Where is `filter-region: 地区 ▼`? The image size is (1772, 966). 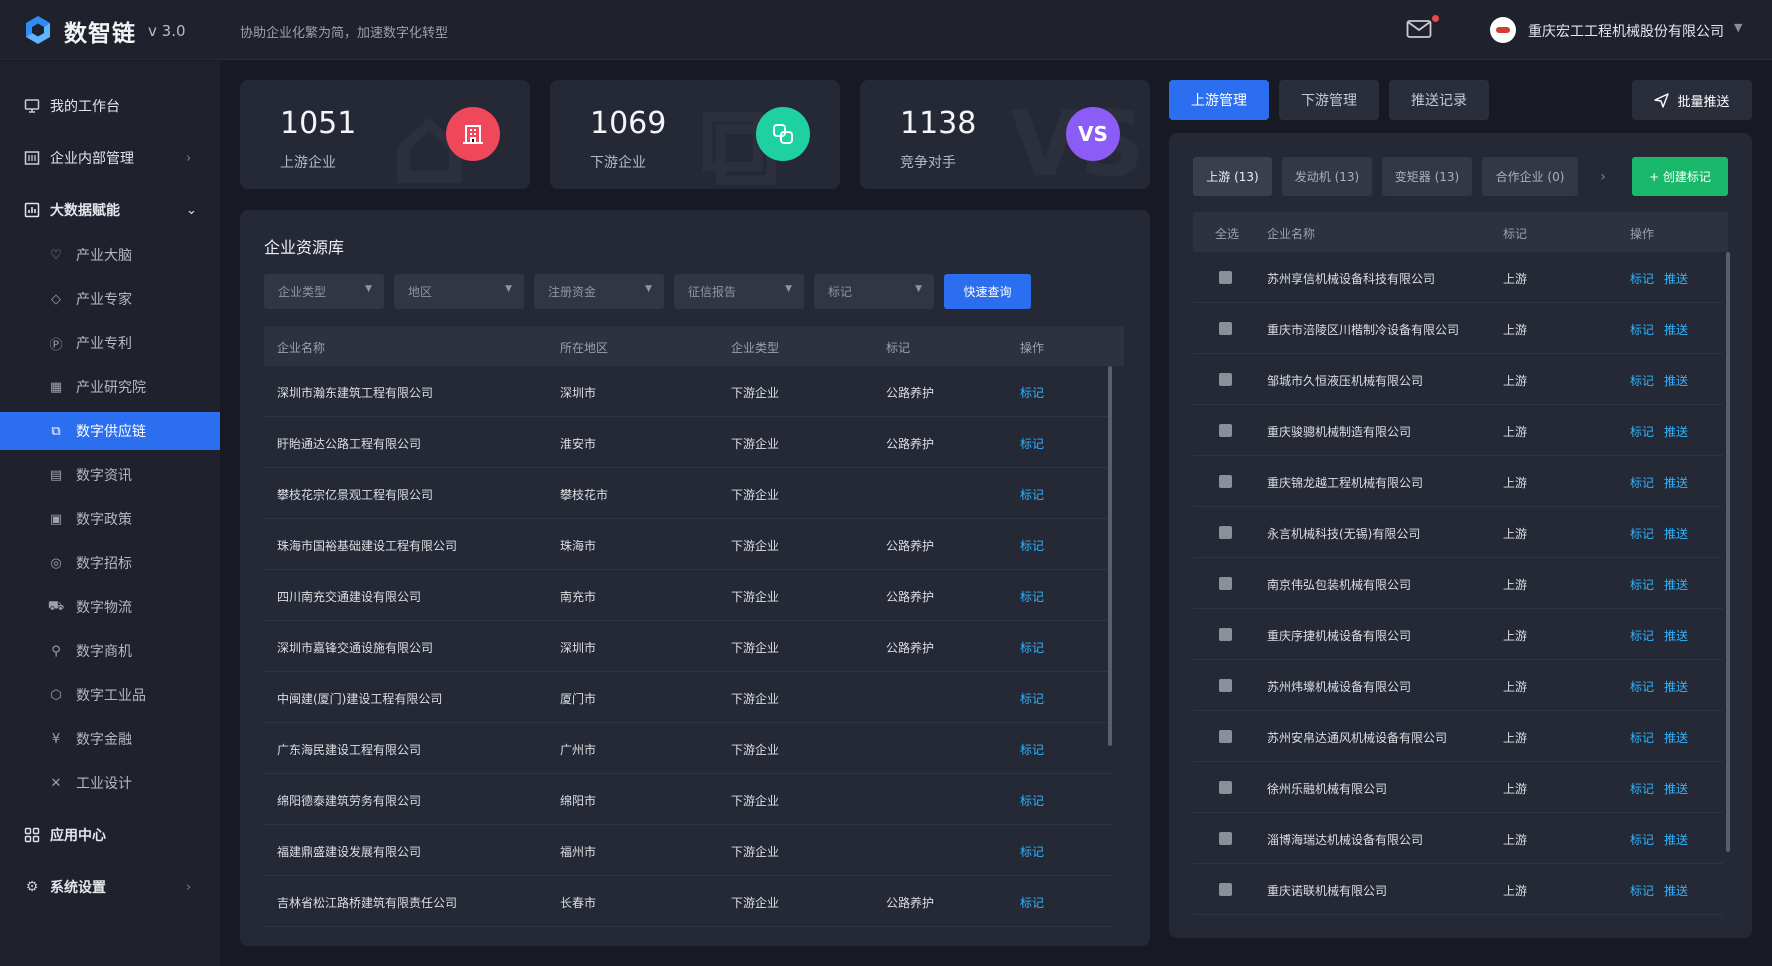 filter-region: 地区 ▼ is located at coordinates (459, 291).